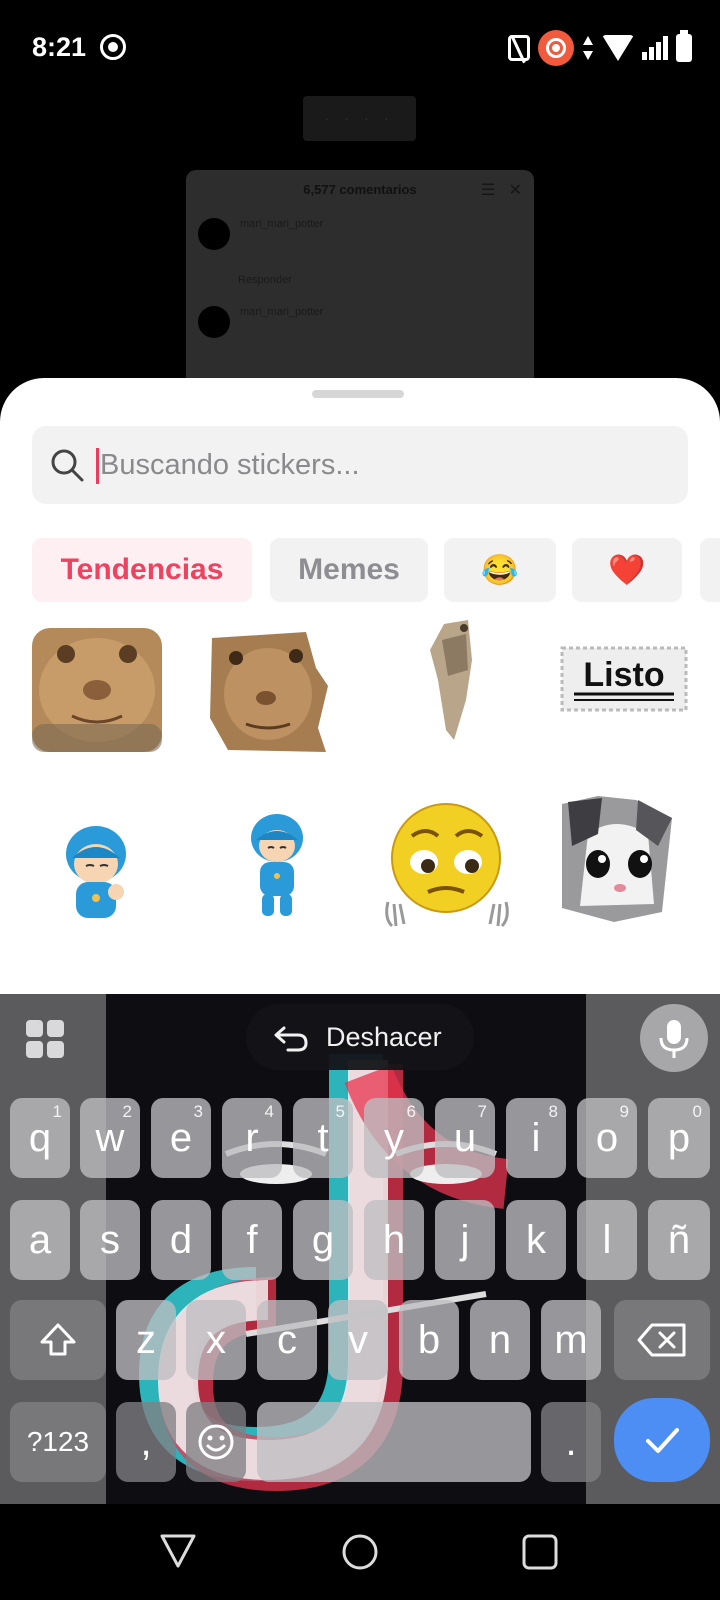 The height and width of the screenshot is (1600, 720). I want to click on sticker-cat-face-cutout, so click(268, 690).